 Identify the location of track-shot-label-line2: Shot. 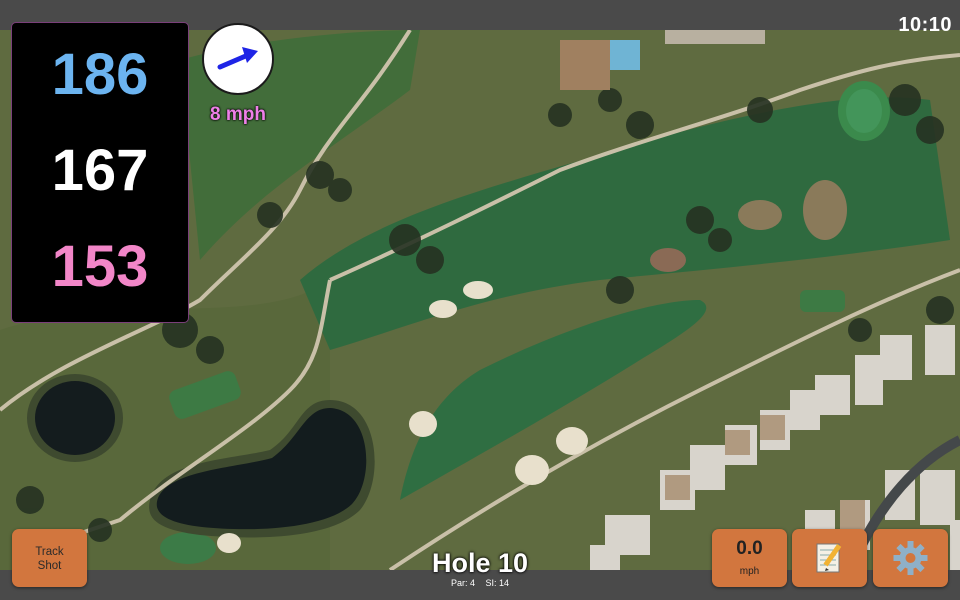
(49, 566).